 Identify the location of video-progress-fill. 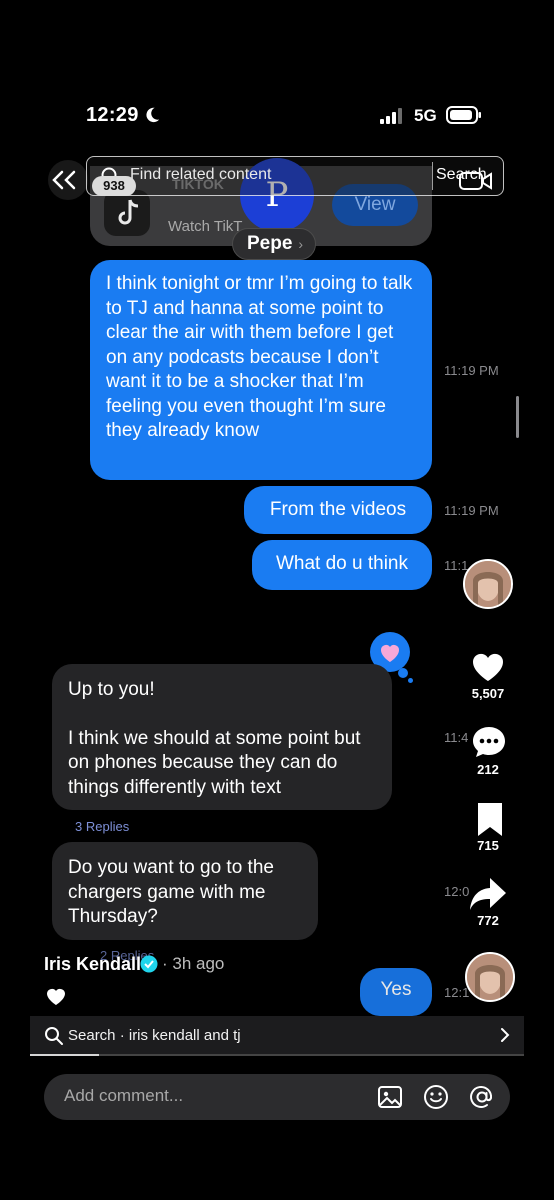
(65, 1055).